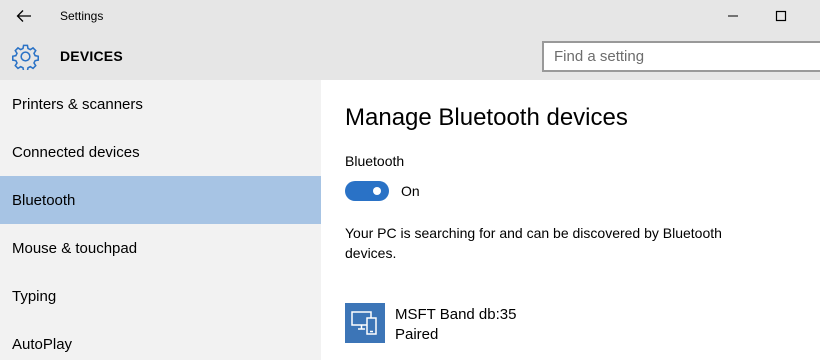 The width and height of the screenshot is (820, 360). I want to click on device-pc-phone-icon, so click(365, 323).